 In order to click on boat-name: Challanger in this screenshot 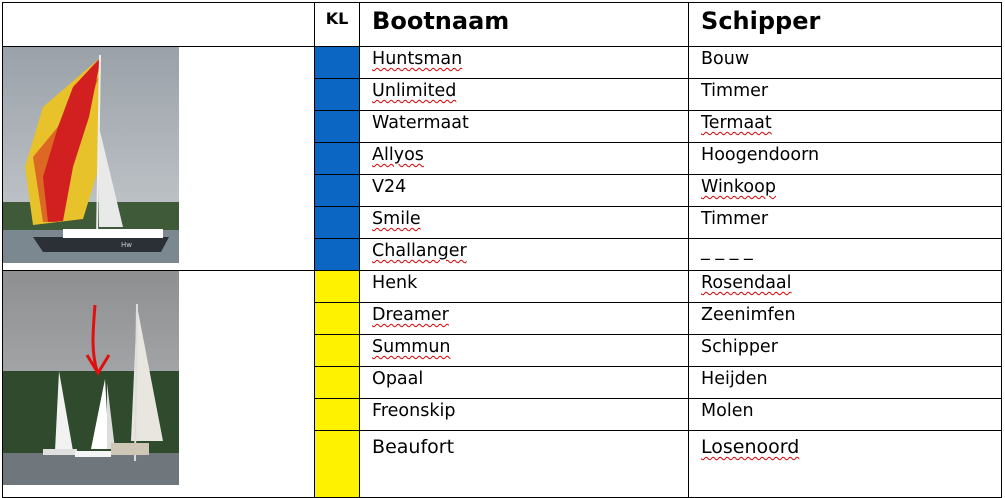, I will do `click(419, 251)`.